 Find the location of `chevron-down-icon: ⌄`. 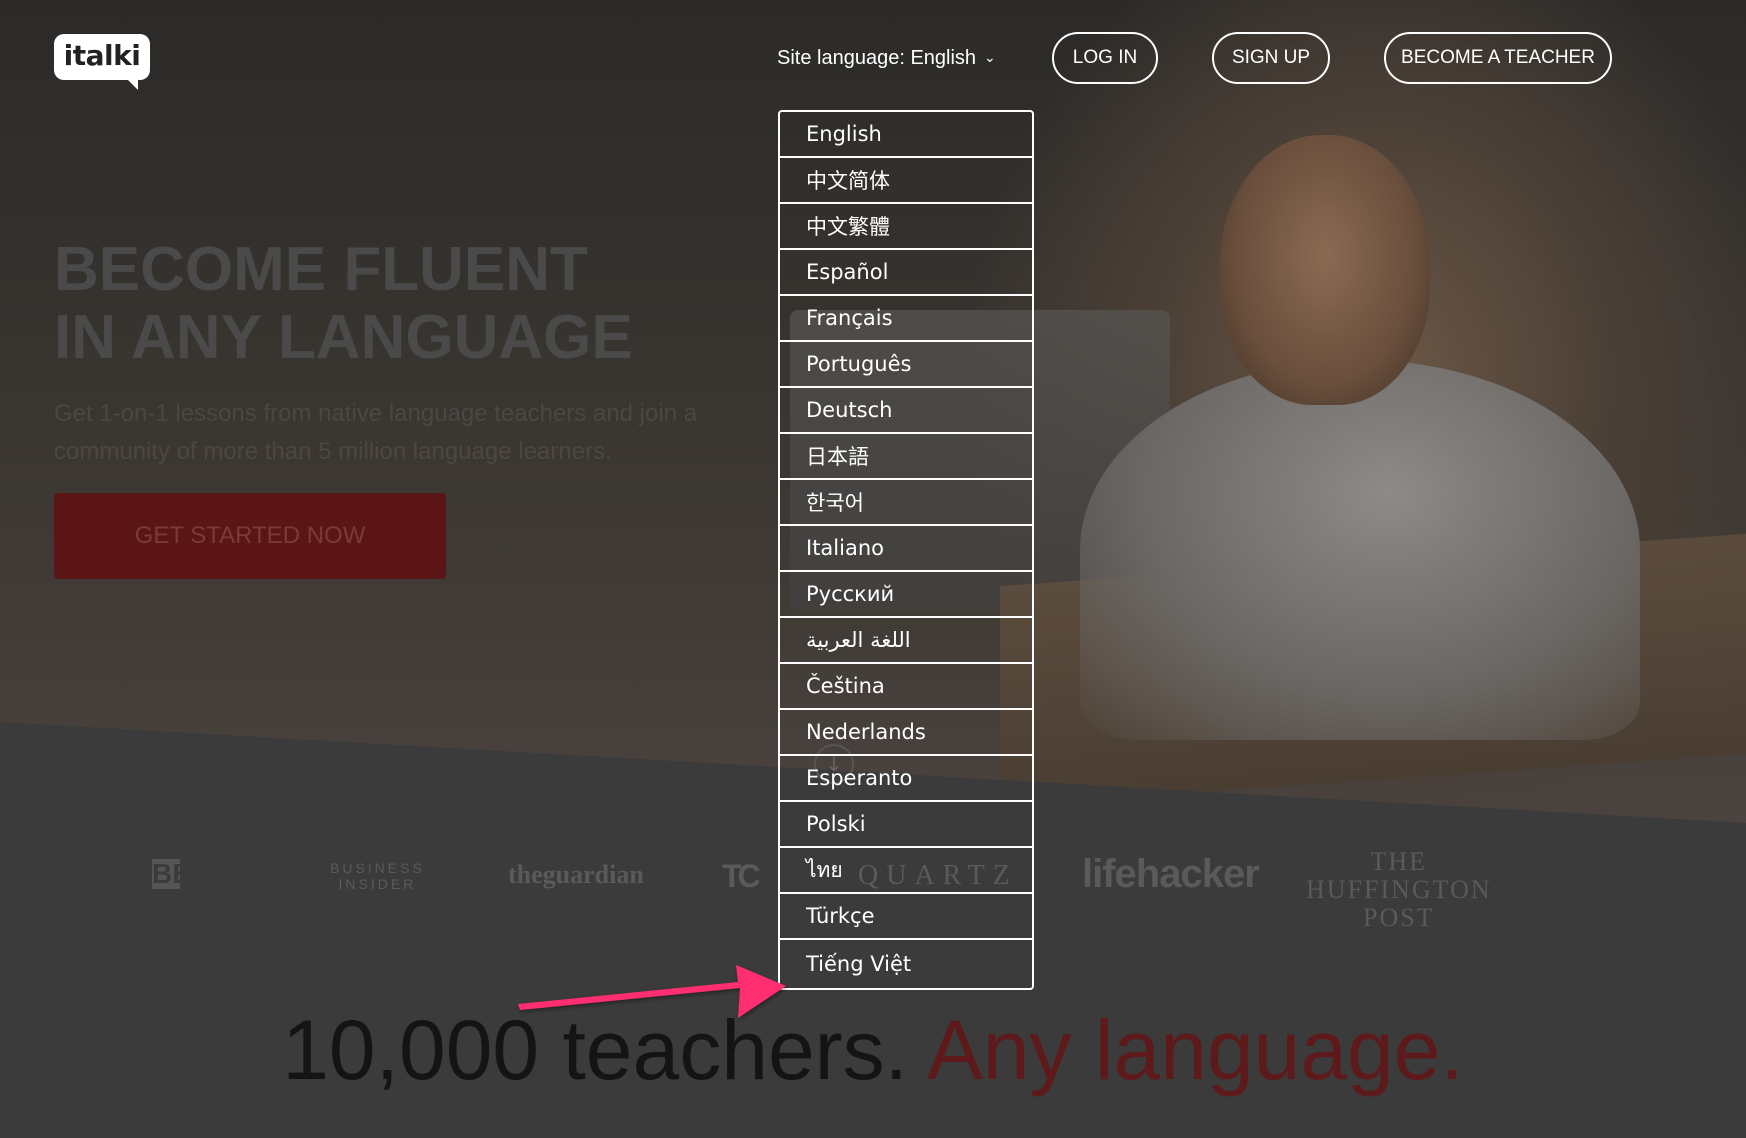

chevron-down-icon: ⌄ is located at coordinates (990, 57).